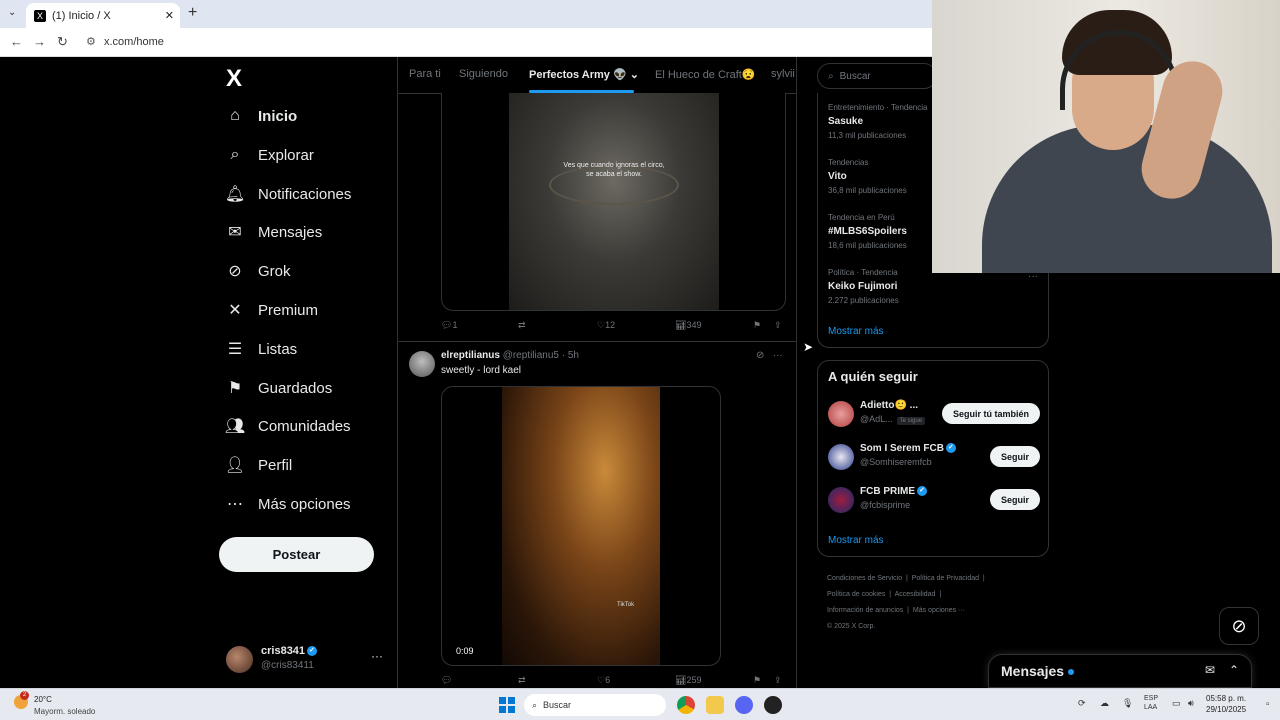  What do you see at coordinates (783, 74) in the screenshot?
I see `tab-sylvii: sylvii` at bounding box center [783, 74].